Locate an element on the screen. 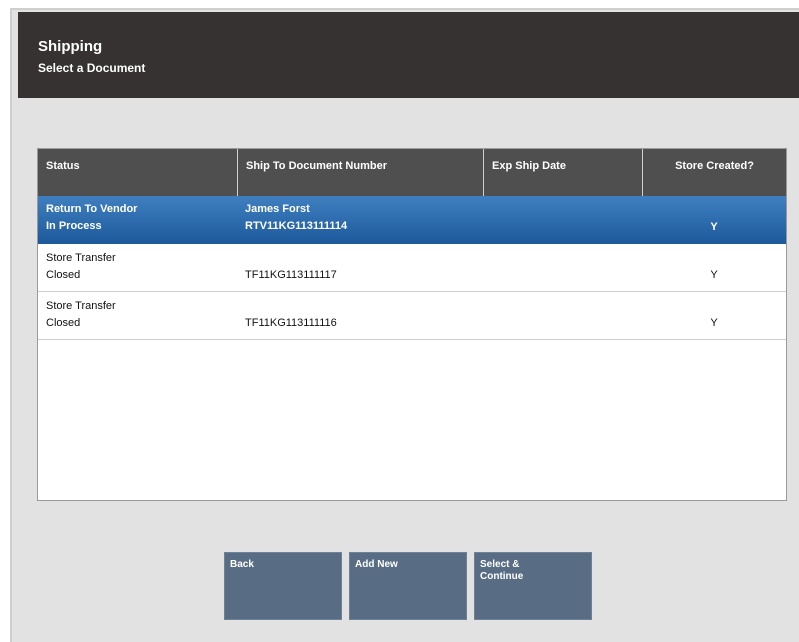  column-header-ship-to: Ship To Document Number is located at coordinates (360, 172).